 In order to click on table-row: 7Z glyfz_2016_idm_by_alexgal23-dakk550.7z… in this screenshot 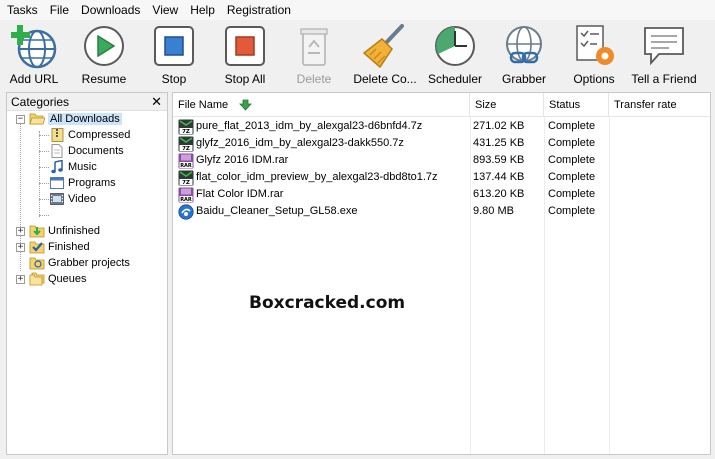, I will do `click(441, 143)`.